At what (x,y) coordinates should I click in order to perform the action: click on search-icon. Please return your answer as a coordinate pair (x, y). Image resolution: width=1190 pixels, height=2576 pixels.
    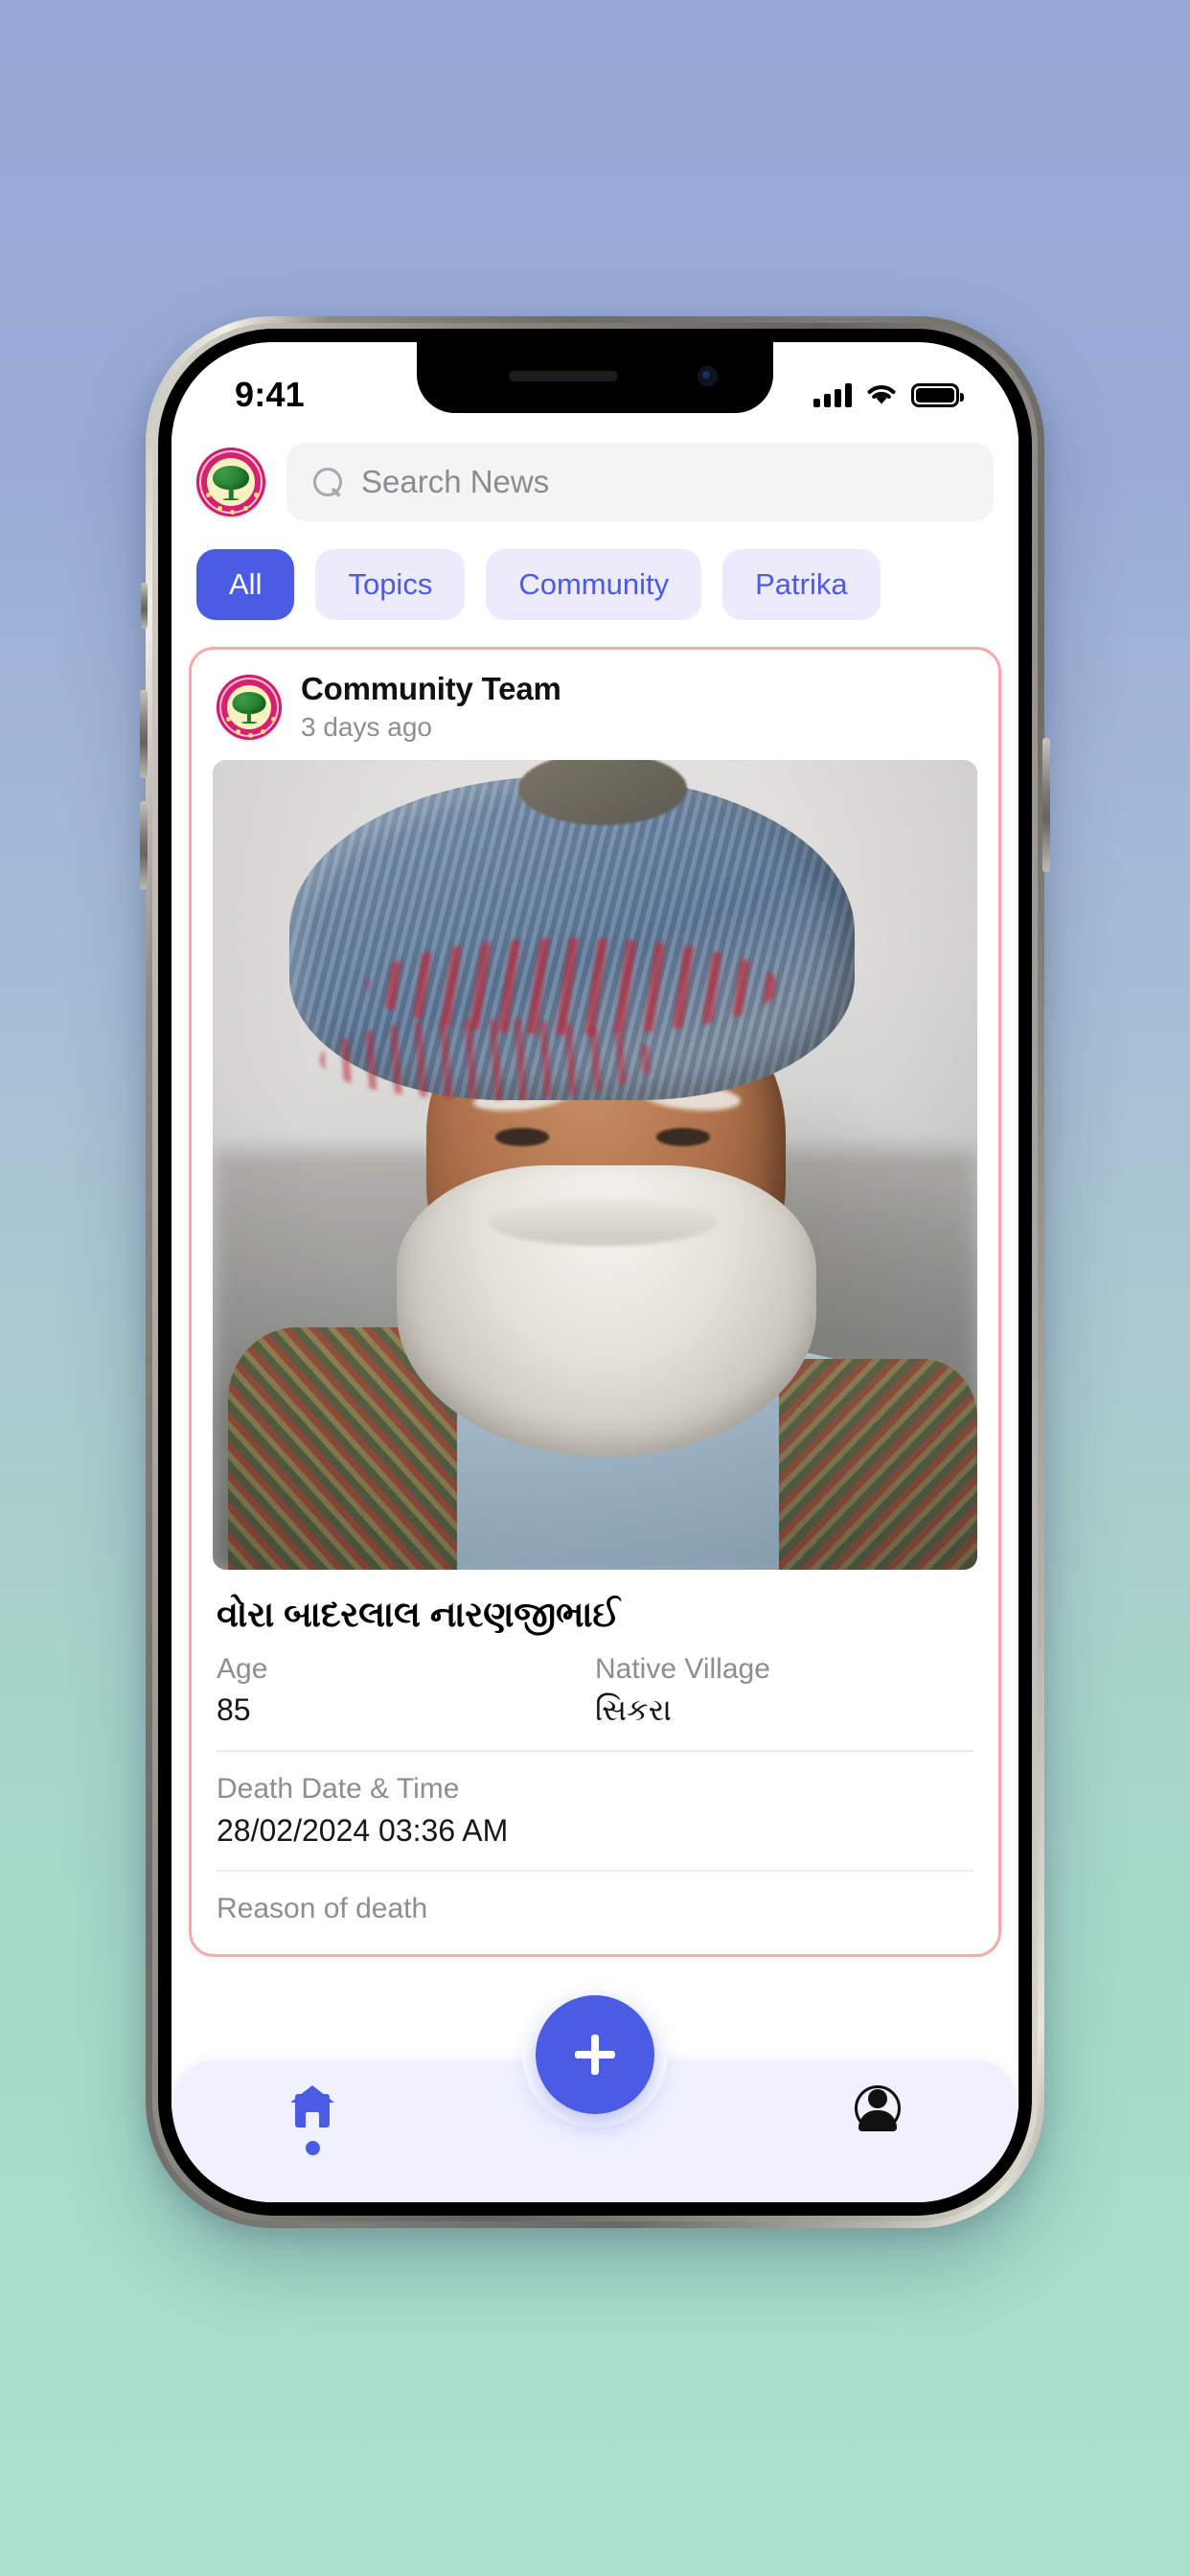
    Looking at the image, I should click on (327, 482).